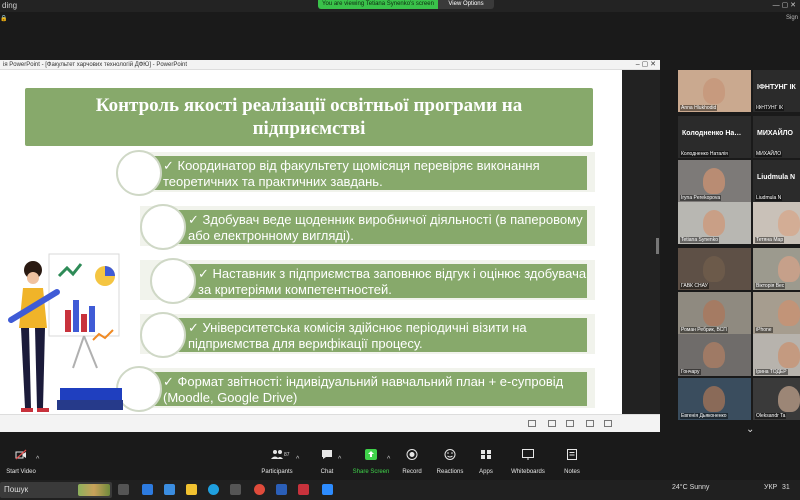  What do you see at coordinates (572, 462) in the screenshot?
I see `notes-button: Notes` at bounding box center [572, 462].